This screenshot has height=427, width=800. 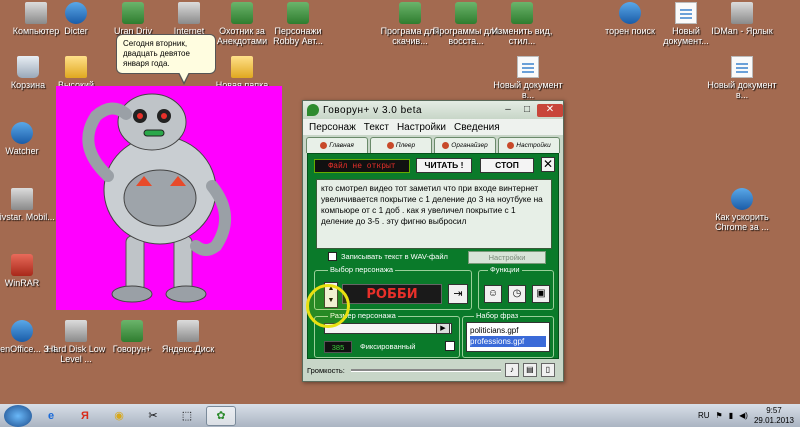 What do you see at coordinates (507, 165) in the screenshot?
I see `stop-button: СТОП` at bounding box center [507, 165].